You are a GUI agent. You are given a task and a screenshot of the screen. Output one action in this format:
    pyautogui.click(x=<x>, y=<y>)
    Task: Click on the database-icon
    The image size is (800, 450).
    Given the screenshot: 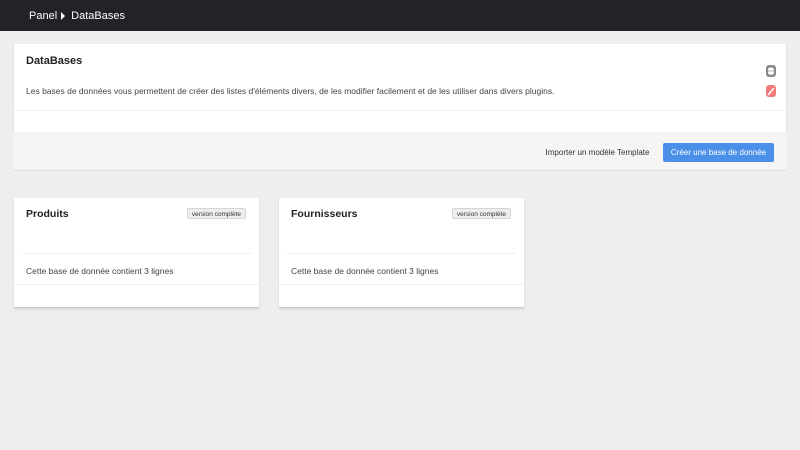 What is the action you would take?
    pyautogui.click(x=771, y=71)
    